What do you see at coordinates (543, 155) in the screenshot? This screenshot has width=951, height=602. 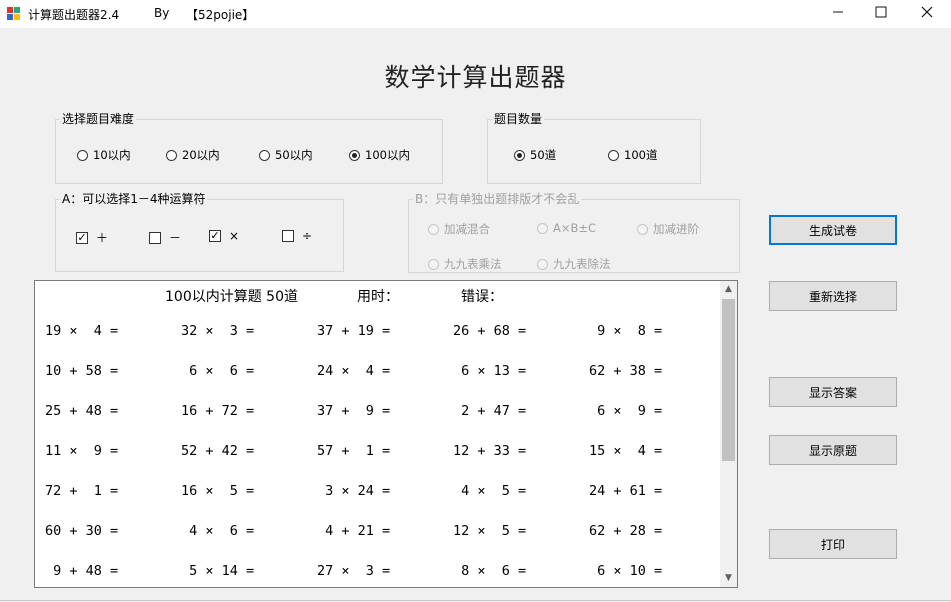 I see `count-label: 50道` at bounding box center [543, 155].